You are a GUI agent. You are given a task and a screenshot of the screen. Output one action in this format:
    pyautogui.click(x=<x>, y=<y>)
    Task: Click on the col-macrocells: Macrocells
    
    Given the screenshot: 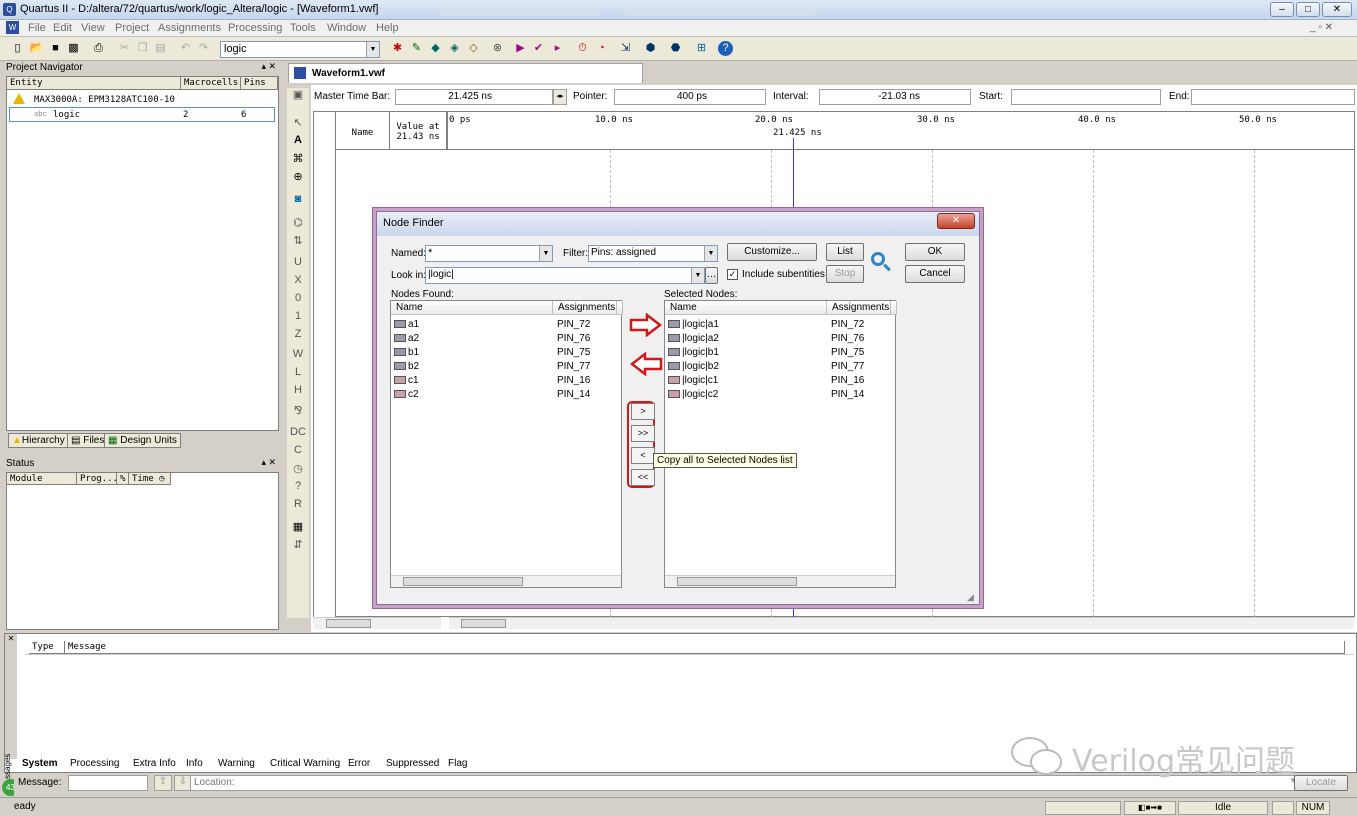 What is the action you would take?
    pyautogui.click(x=211, y=83)
    